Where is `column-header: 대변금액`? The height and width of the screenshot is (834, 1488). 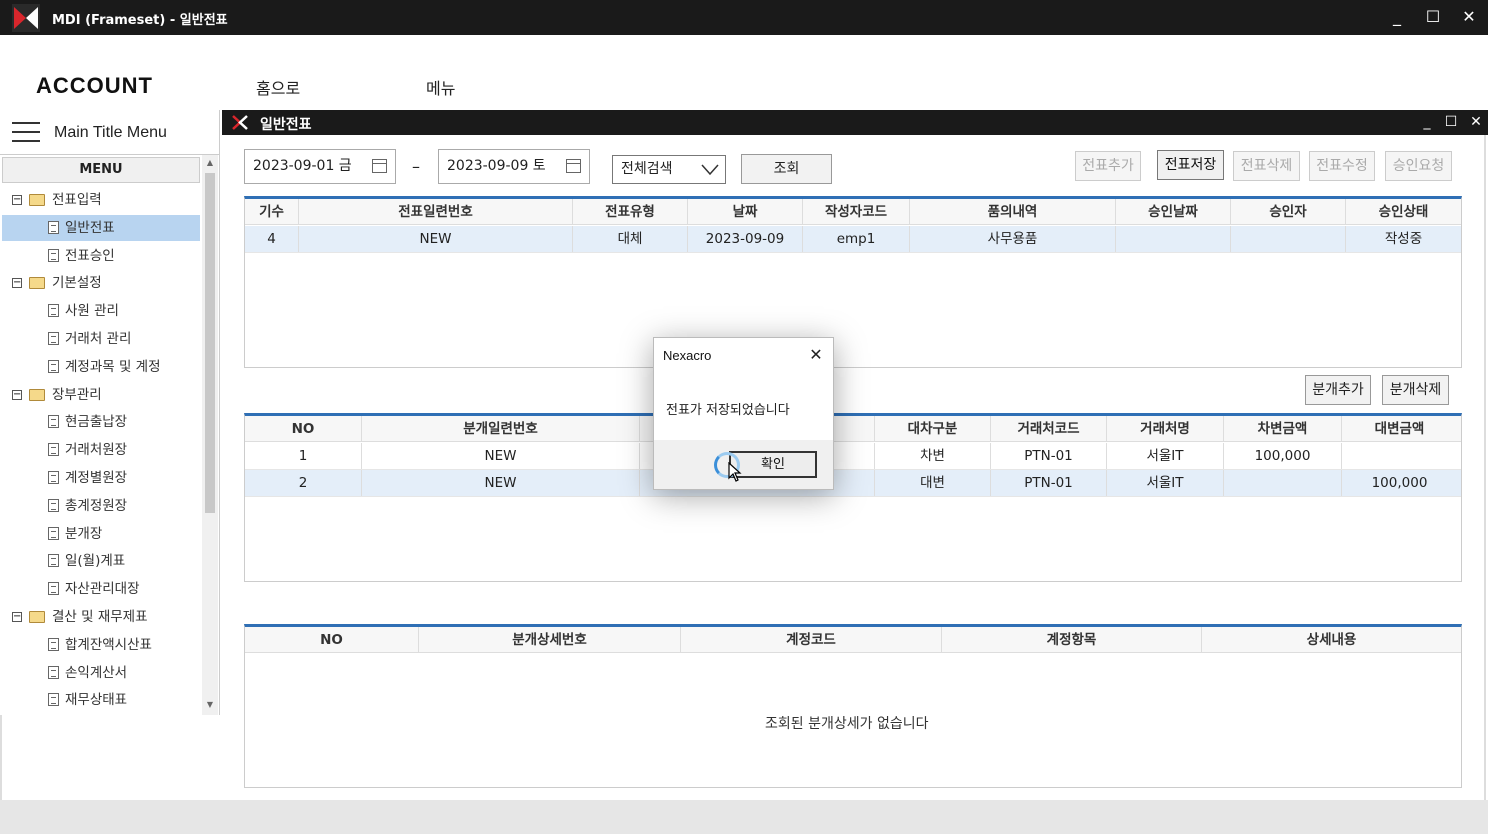 column-header: 대변금액 is located at coordinates (1399, 429).